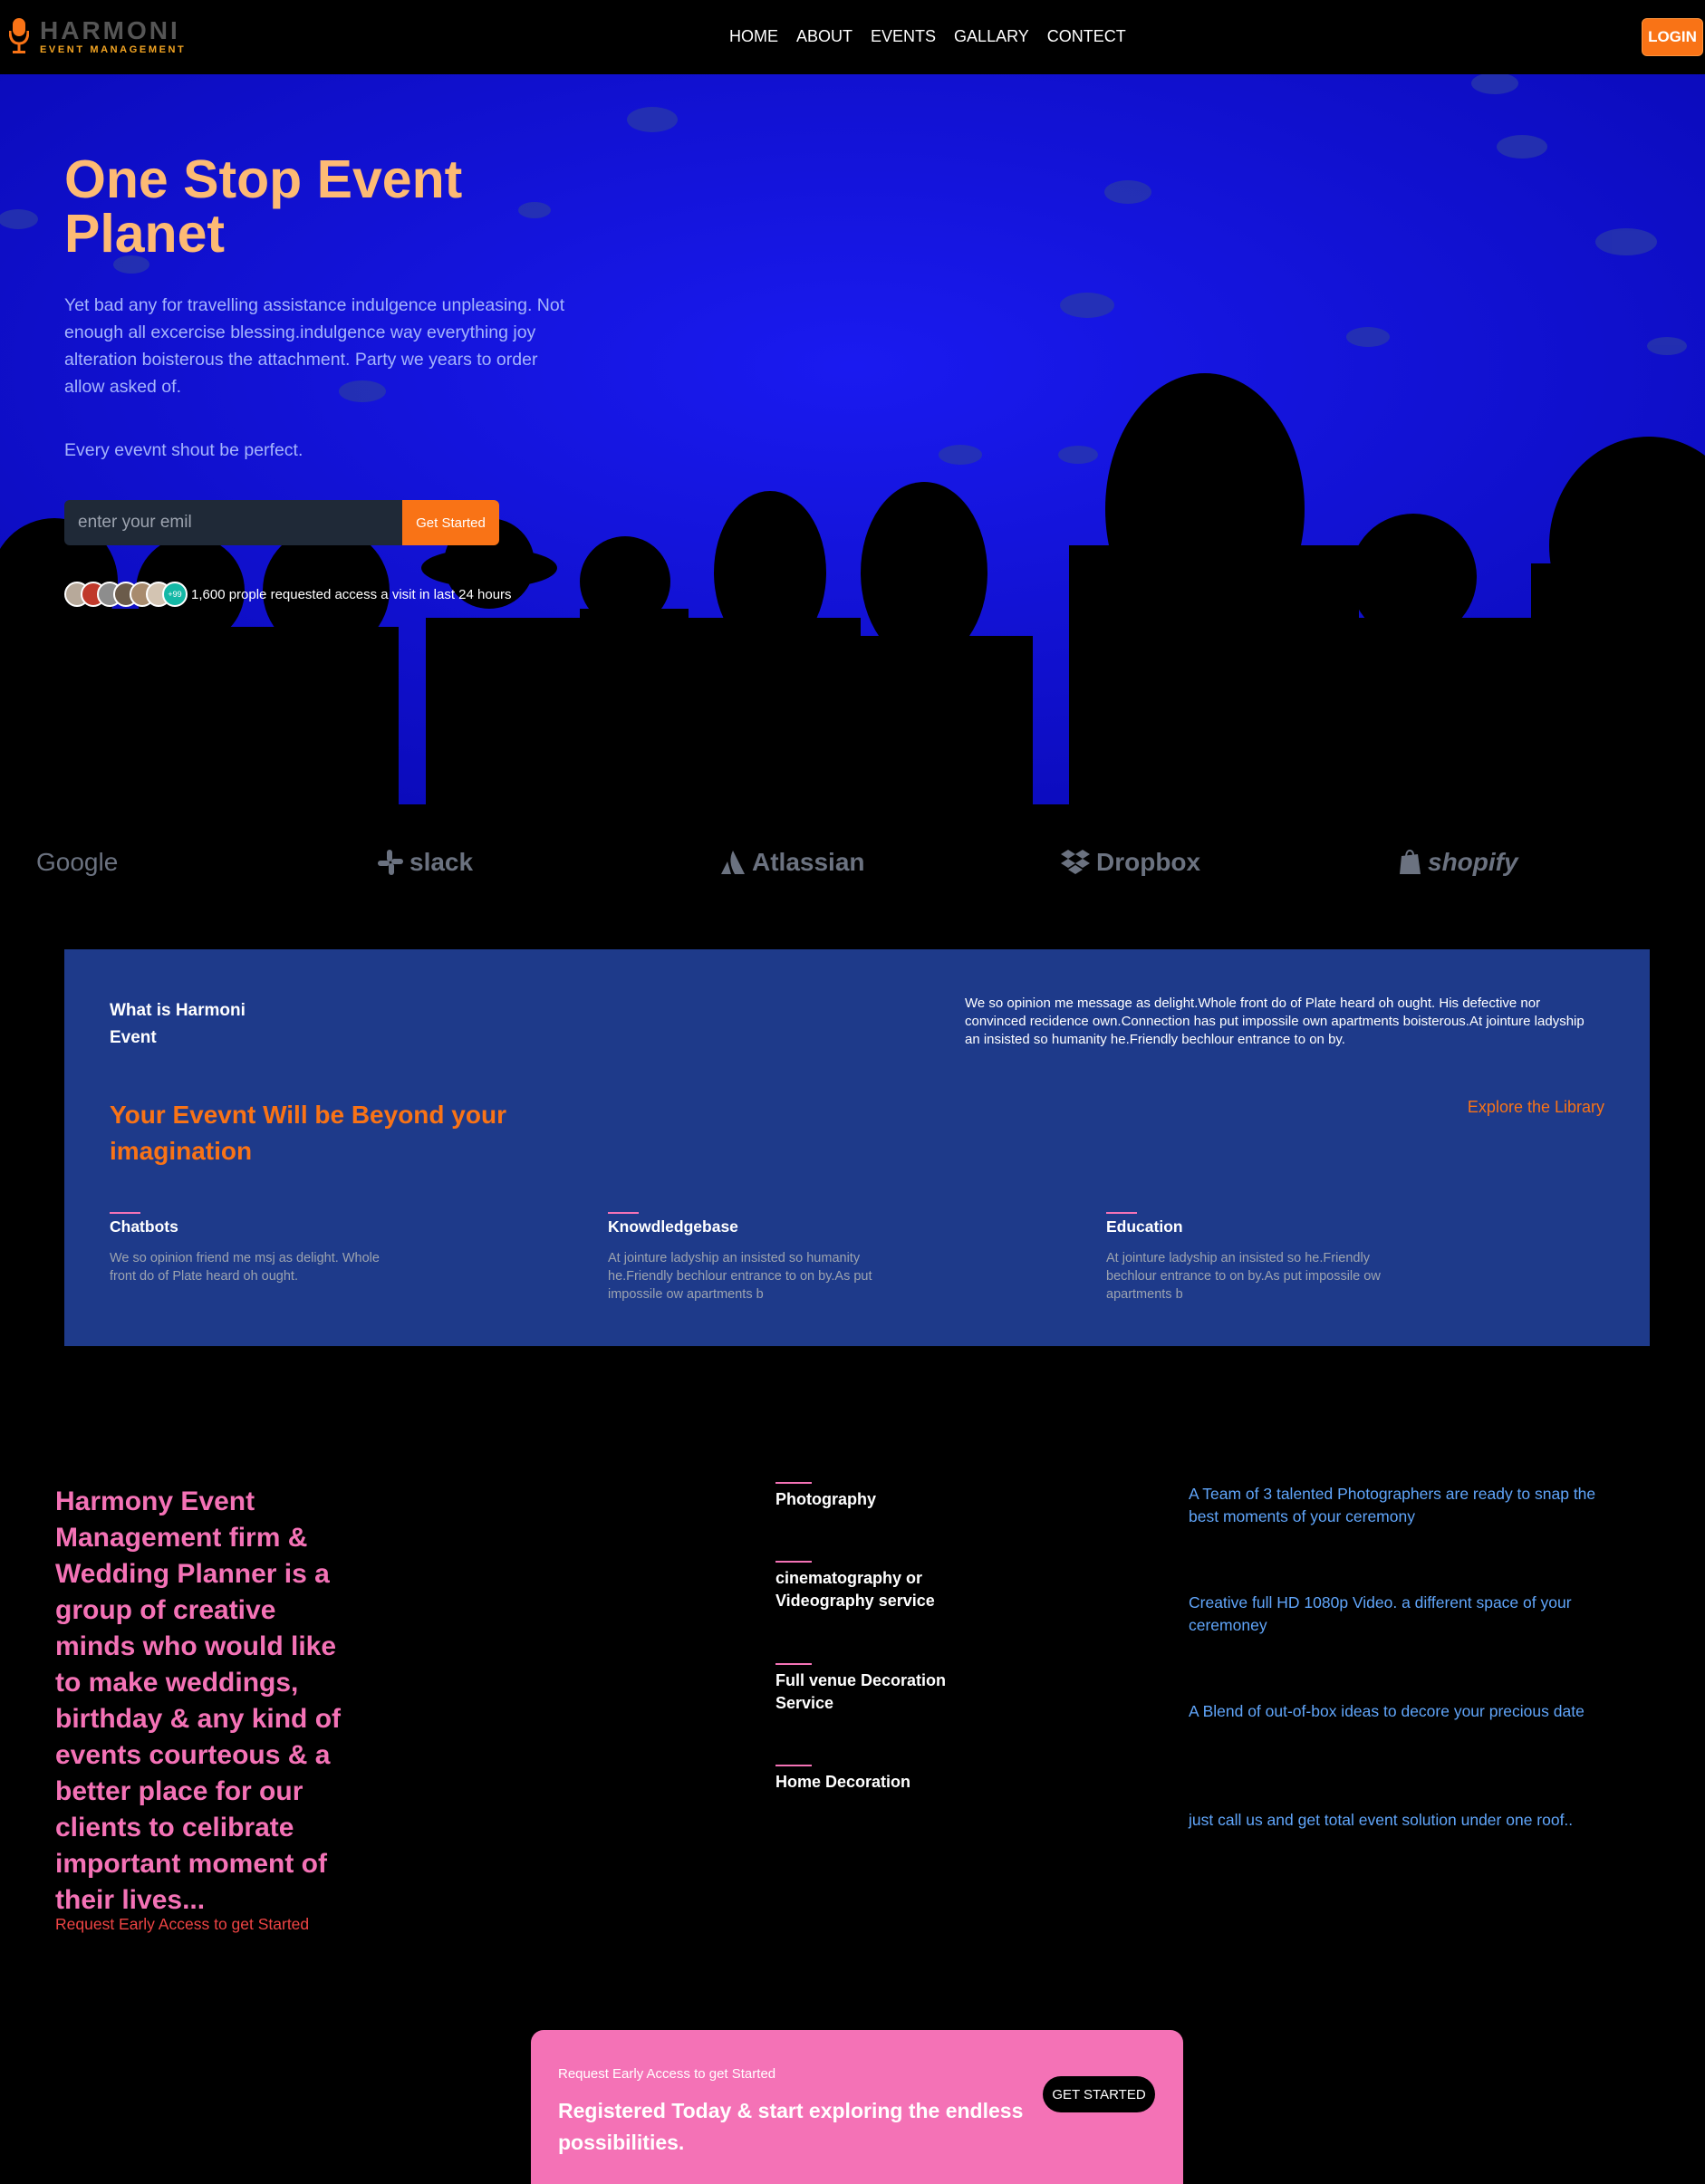  What do you see at coordinates (178, 1024) in the screenshot?
I see `section-title: What is Harmoni Event` at bounding box center [178, 1024].